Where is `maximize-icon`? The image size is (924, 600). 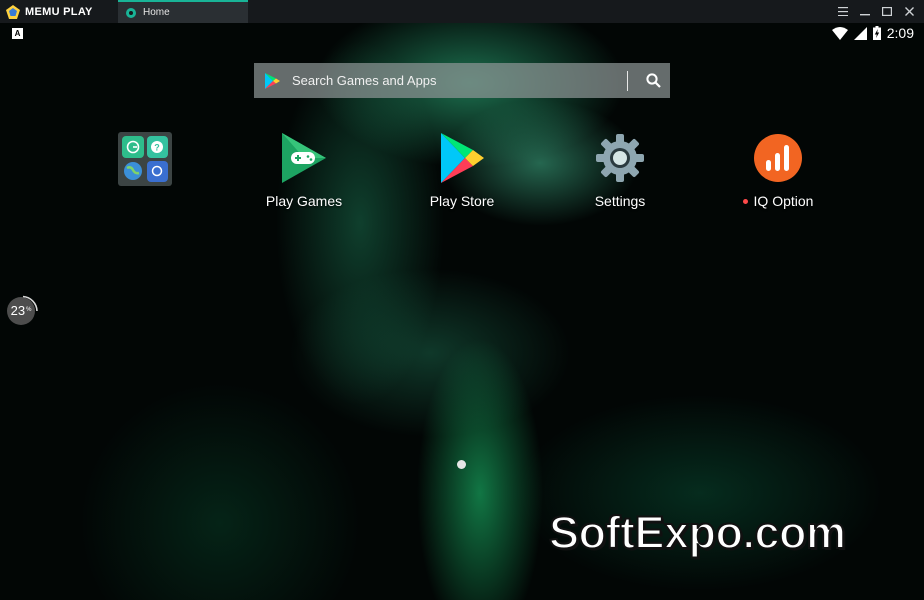
maximize-icon is located at coordinates (887, 11).